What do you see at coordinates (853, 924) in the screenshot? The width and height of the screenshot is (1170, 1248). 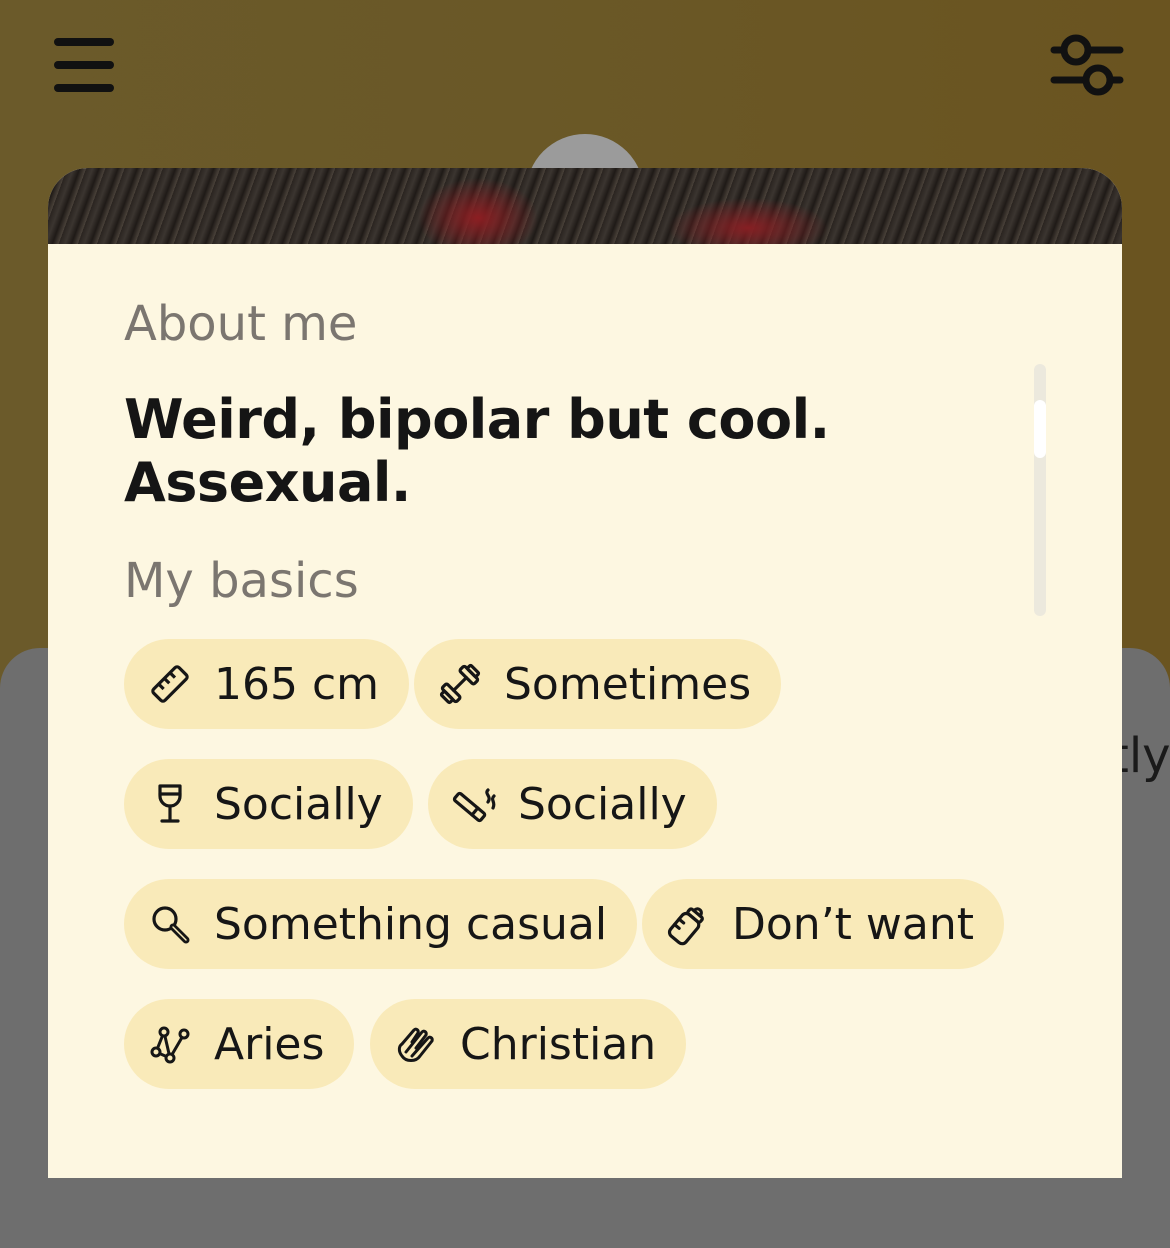 I see `chip-label: Don’t want` at bounding box center [853, 924].